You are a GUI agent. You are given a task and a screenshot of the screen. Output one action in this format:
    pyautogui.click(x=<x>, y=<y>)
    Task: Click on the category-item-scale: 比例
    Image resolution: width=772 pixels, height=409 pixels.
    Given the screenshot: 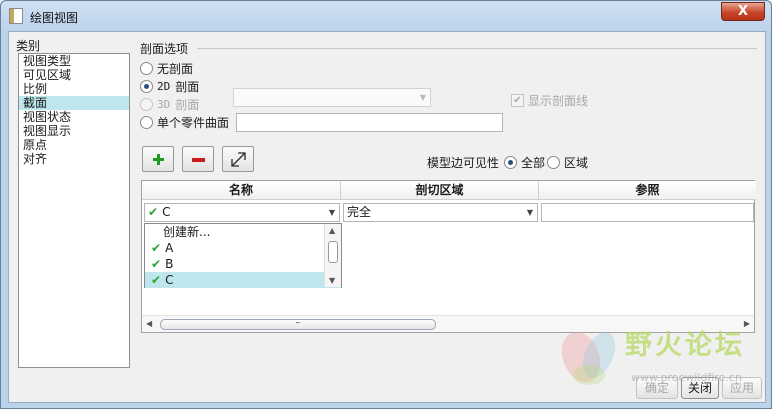 What is the action you would take?
    pyautogui.click(x=74, y=89)
    